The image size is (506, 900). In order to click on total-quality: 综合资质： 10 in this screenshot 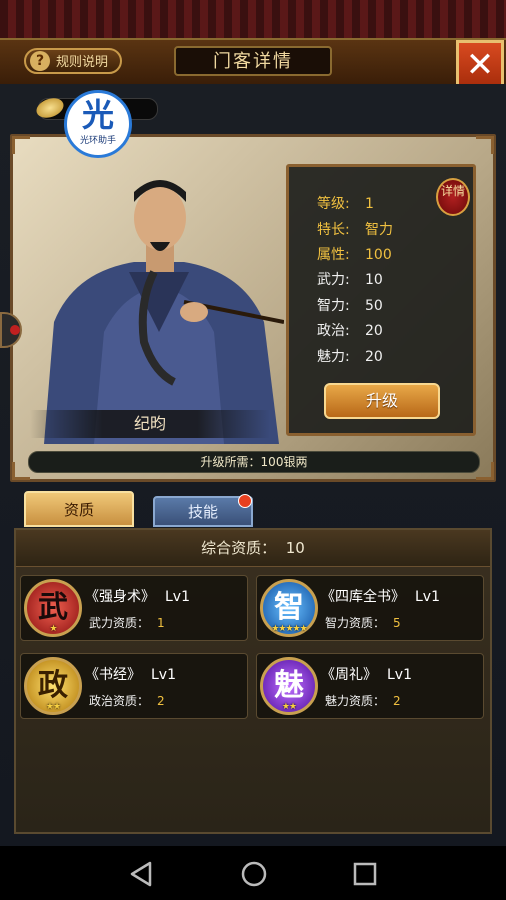, I will do `click(253, 548)`.